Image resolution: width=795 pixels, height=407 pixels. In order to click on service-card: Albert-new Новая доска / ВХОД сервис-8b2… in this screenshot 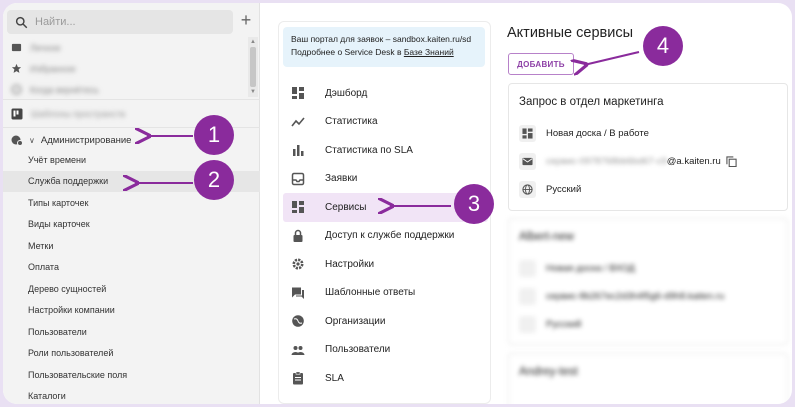, I will do `click(648, 281)`.